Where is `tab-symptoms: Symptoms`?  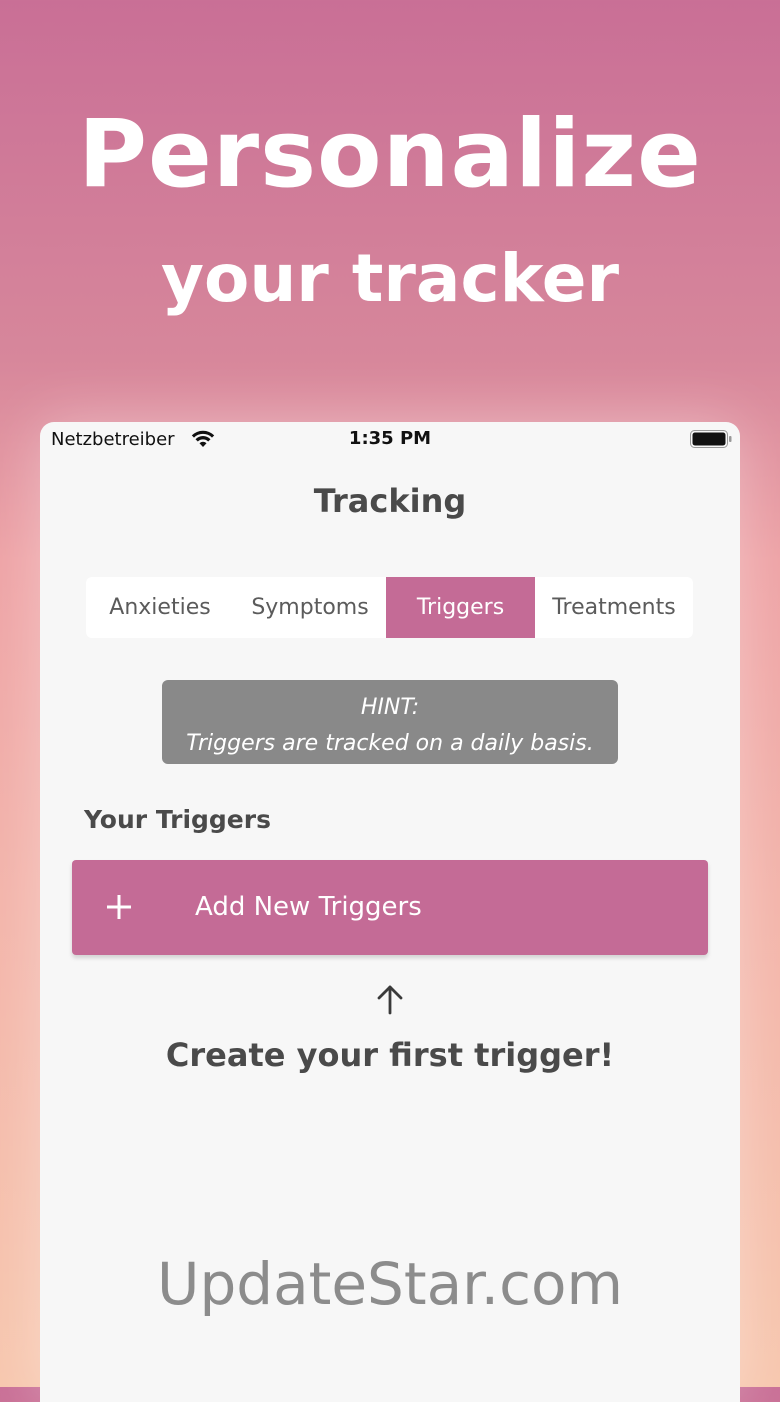
tab-symptoms: Symptoms is located at coordinates (310, 607).